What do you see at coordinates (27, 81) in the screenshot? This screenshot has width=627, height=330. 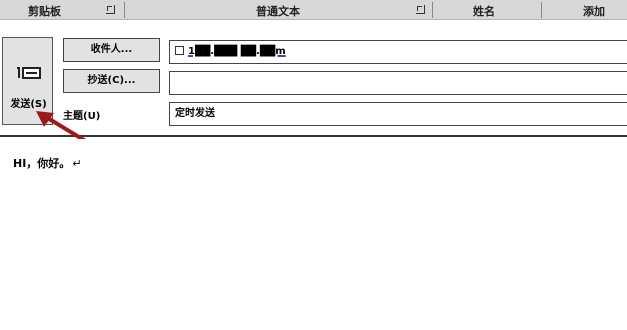 I see `send-button: 发送(S)` at bounding box center [27, 81].